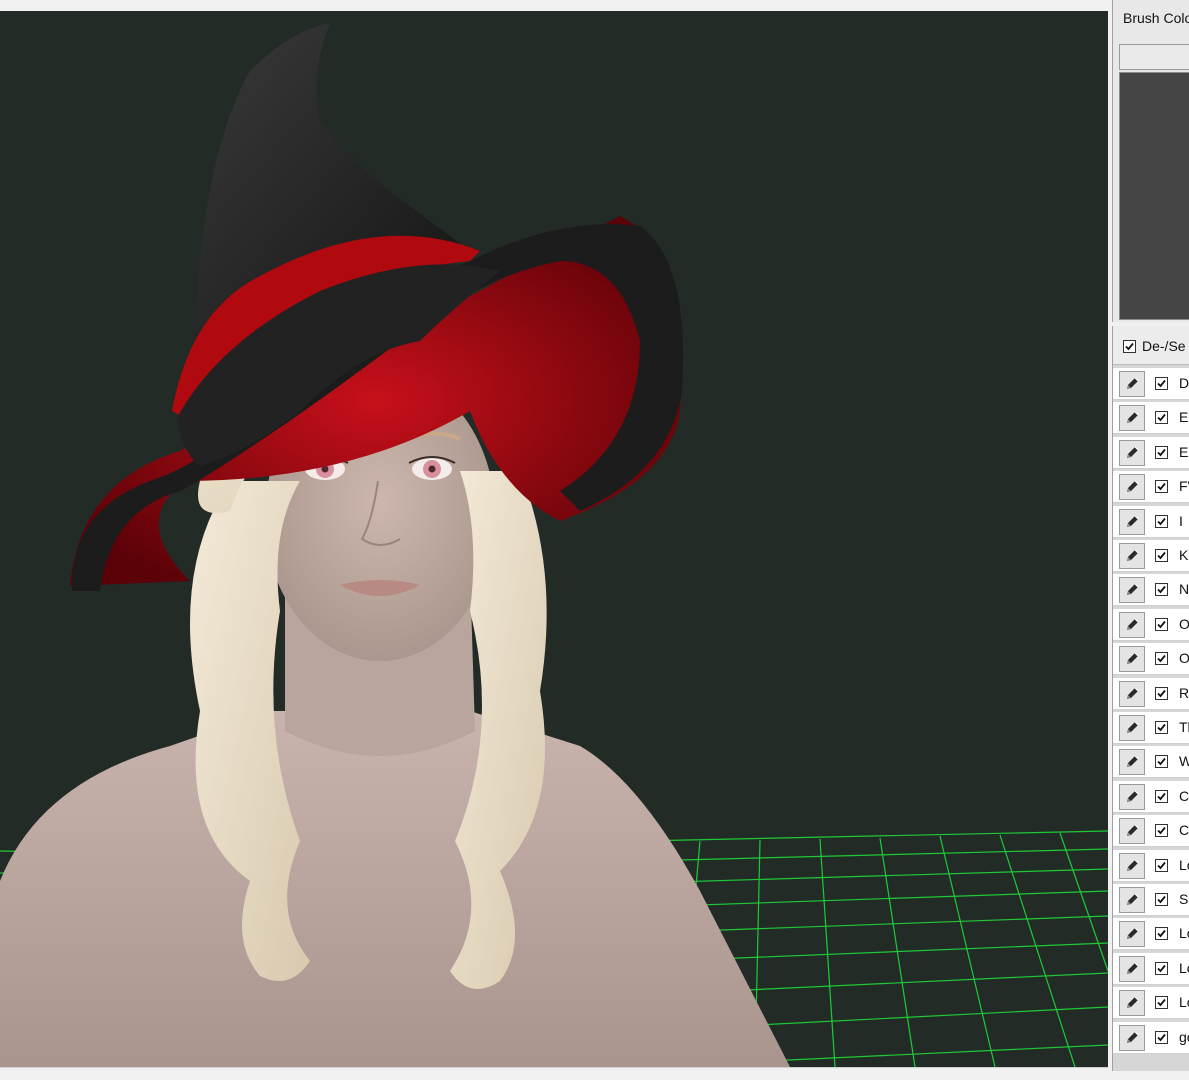  What do you see at coordinates (1154, 196) in the screenshot?
I see `brush-preview-area` at bounding box center [1154, 196].